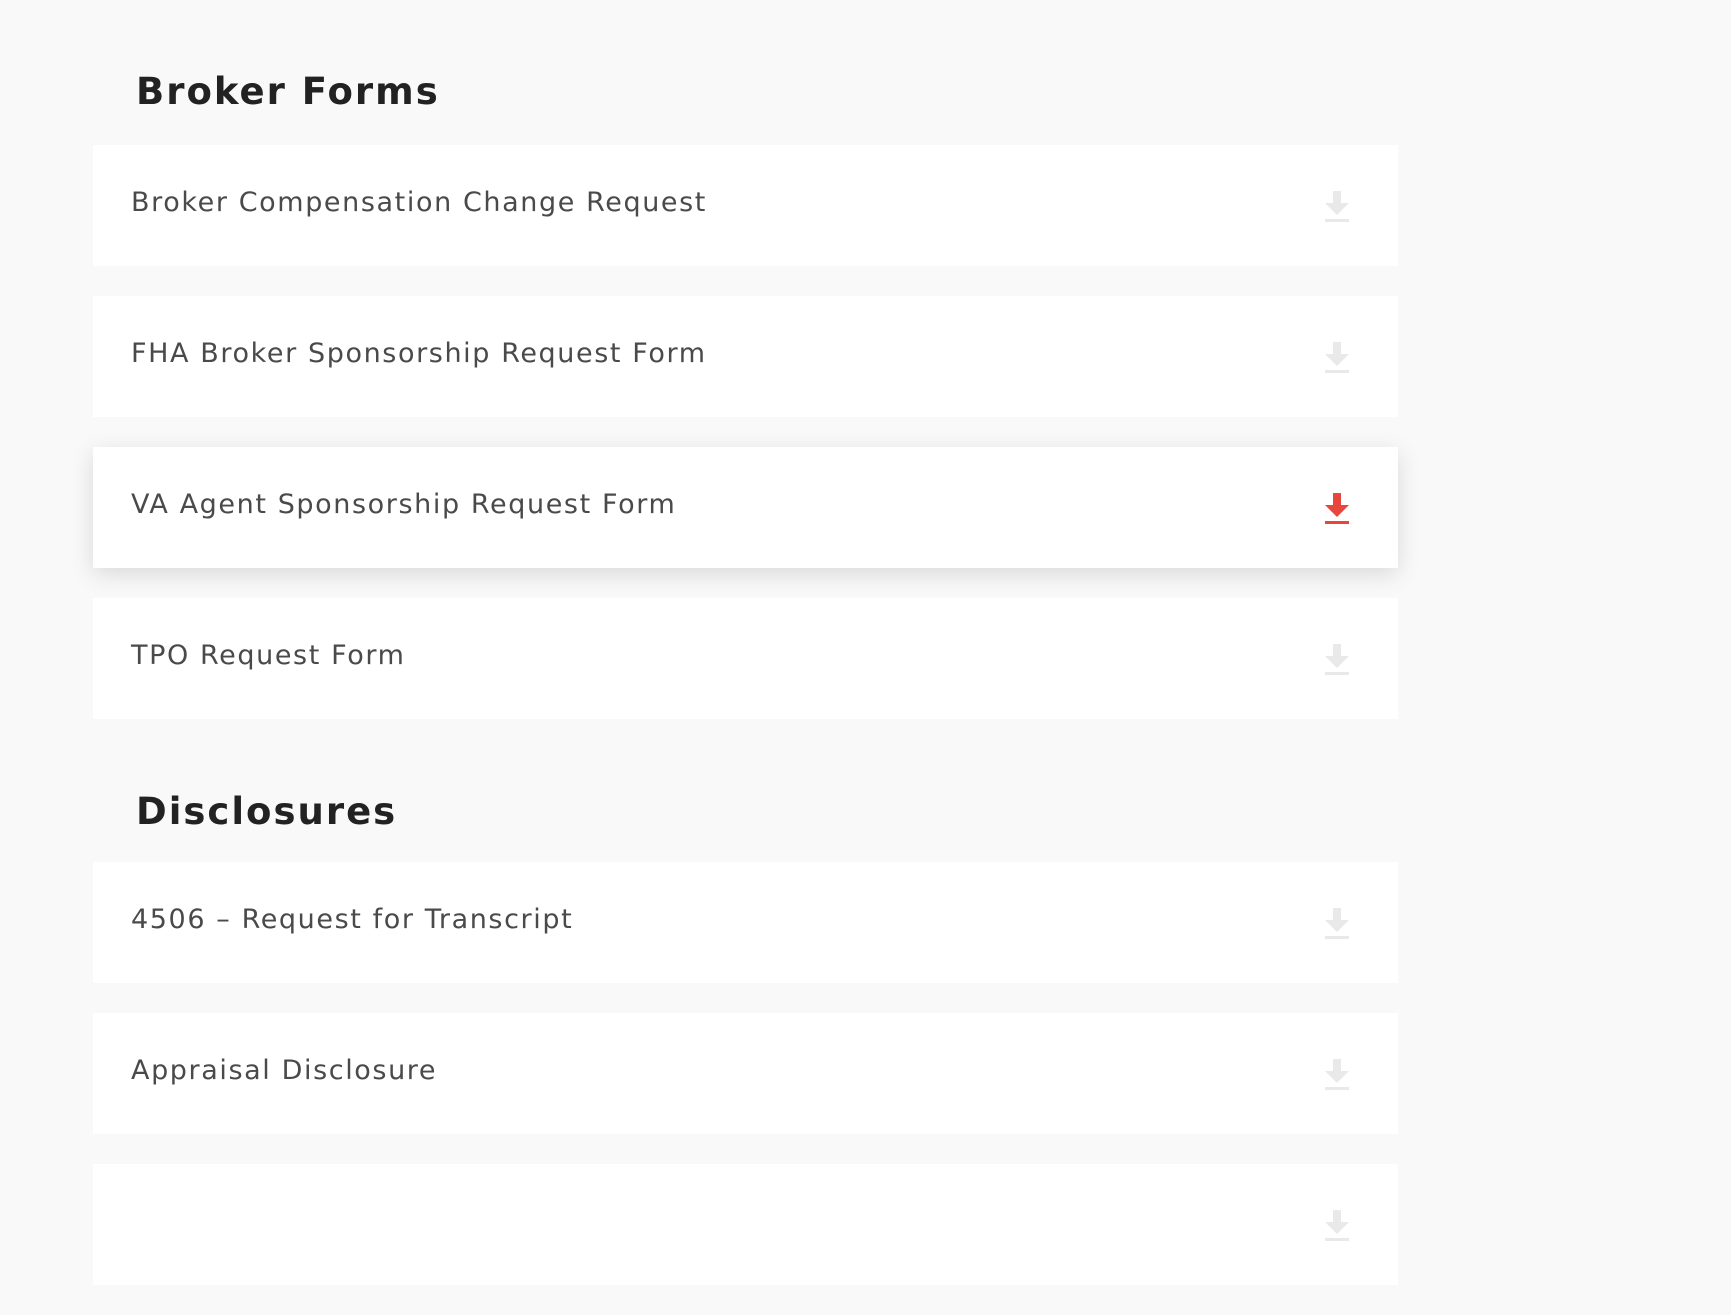 The image size is (1731, 1315). Describe the element at coordinates (745, 356) in the screenshot. I see `form-item-fha-broker-sponsorship: FHA Broker Sponsorship Request Form` at that location.